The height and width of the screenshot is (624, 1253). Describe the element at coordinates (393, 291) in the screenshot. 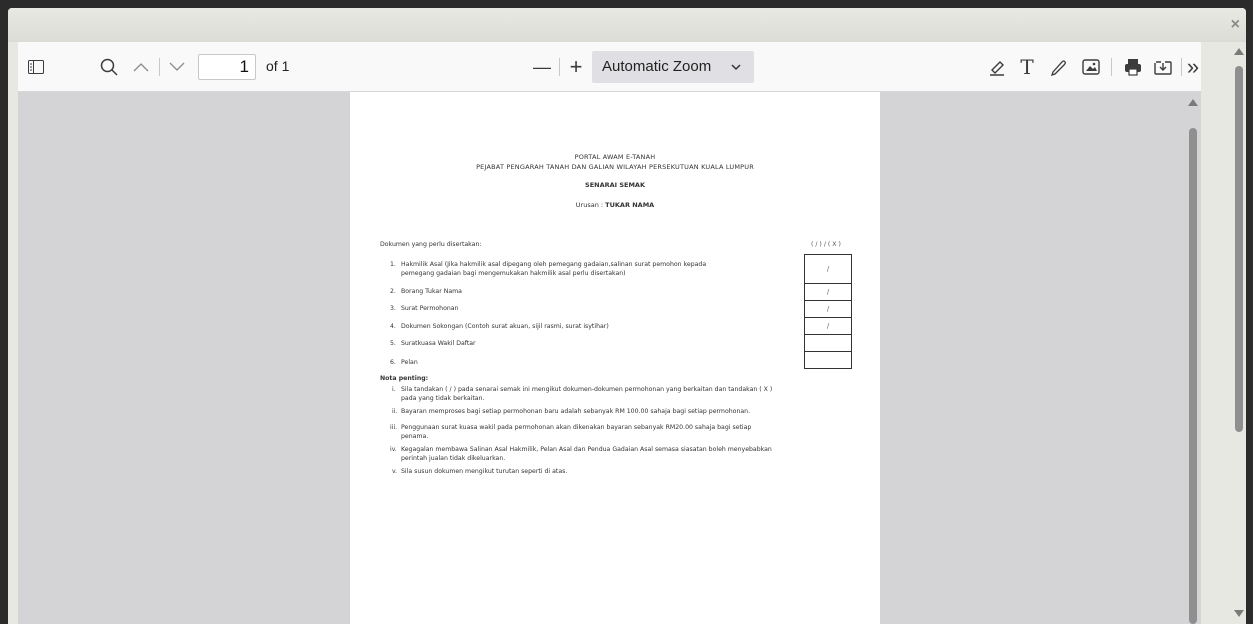

I see `item-number: 2.` at that location.